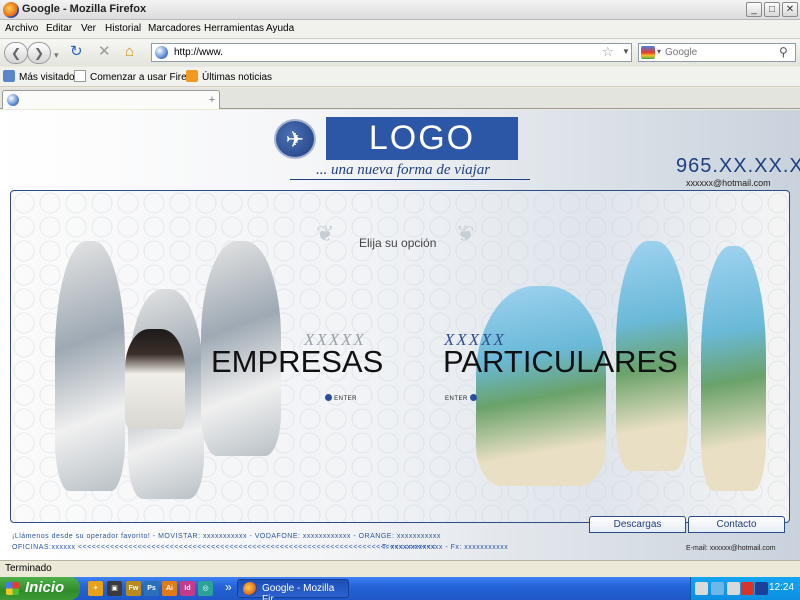  Describe the element at coordinates (28, 568) in the screenshot. I see `status-text: Terminado` at that location.